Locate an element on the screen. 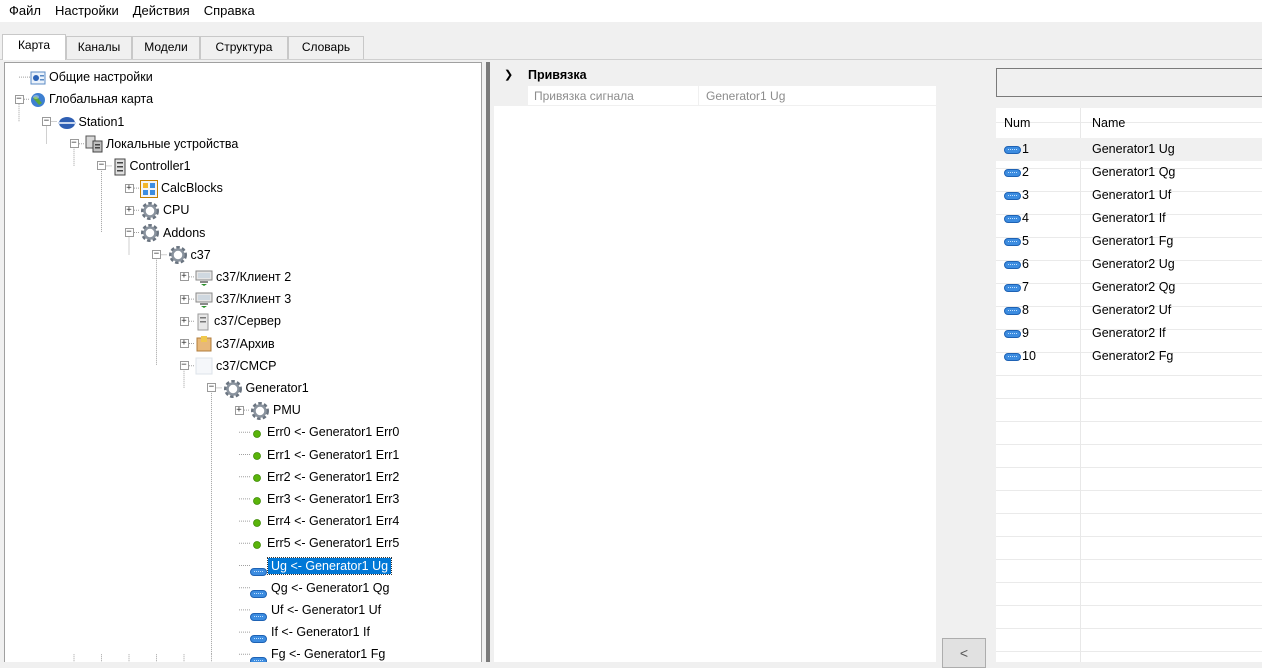 This screenshot has width=1262, height=668. property-value: Generator1 Ug is located at coordinates (745, 96).